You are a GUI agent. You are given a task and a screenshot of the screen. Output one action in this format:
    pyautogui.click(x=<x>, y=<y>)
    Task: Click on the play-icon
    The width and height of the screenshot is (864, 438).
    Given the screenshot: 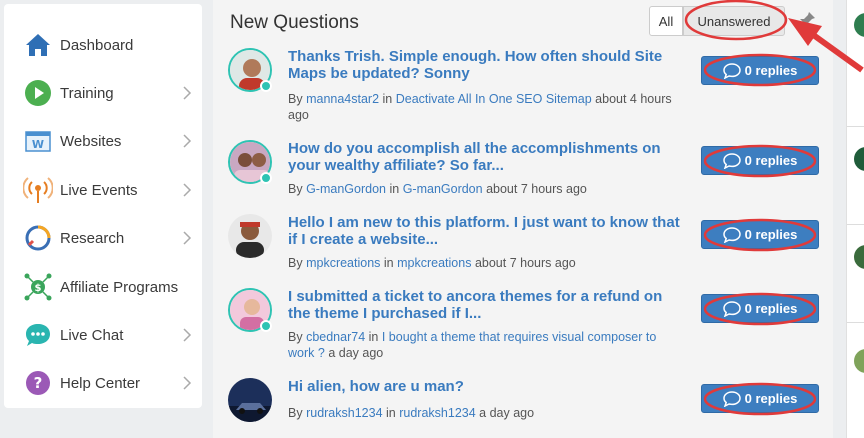 What is the action you would take?
    pyautogui.click(x=38, y=93)
    